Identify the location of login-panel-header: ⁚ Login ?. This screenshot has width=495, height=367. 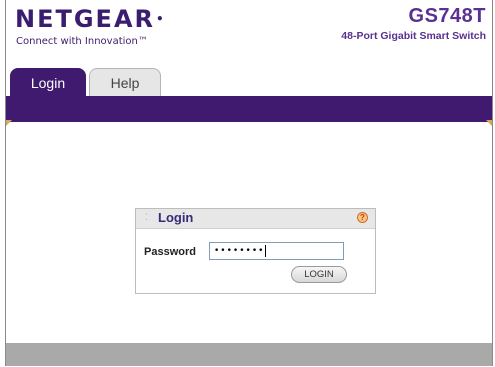
(255, 219).